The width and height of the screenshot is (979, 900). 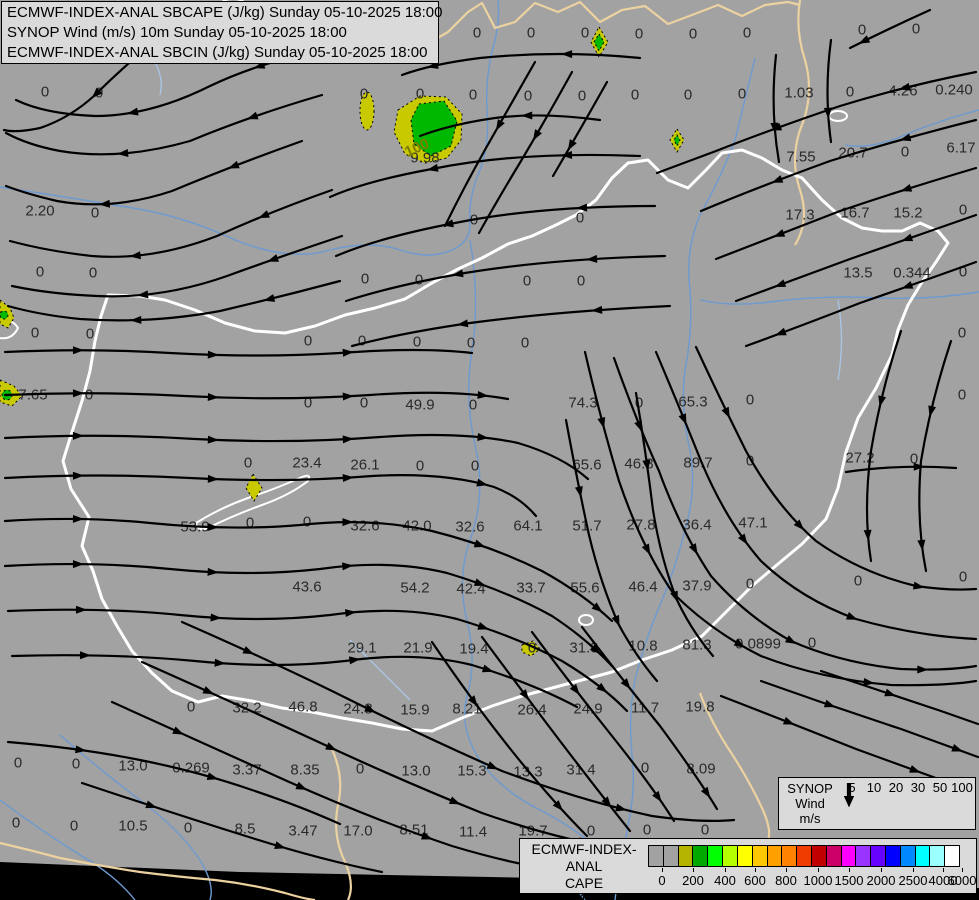 I want to click on cape-legend-title: ECMWF-INDEX-ANAL CAPE J/kg, so click(x=584, y=870).